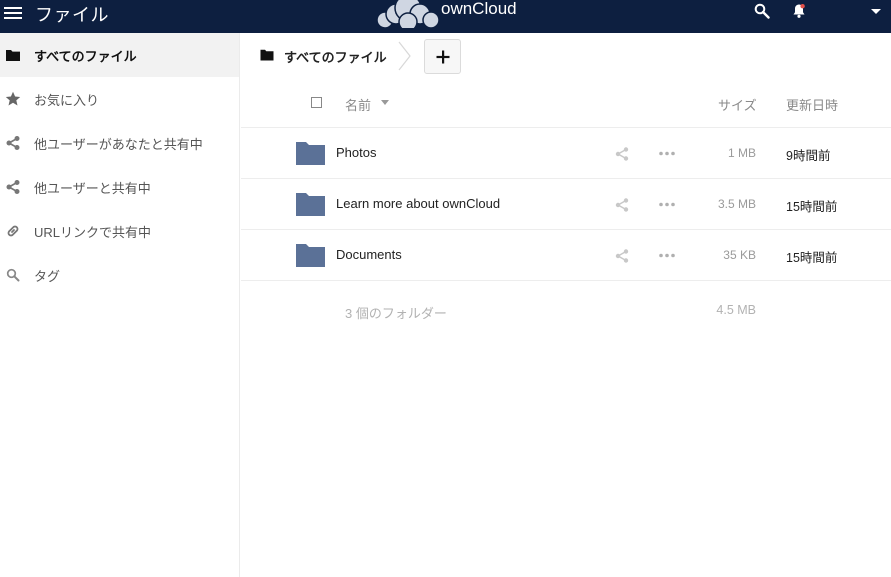 The height and width of the screenshot is (577, 891). I want to click on sidebar-item-label: タグ, so click(47, 276).